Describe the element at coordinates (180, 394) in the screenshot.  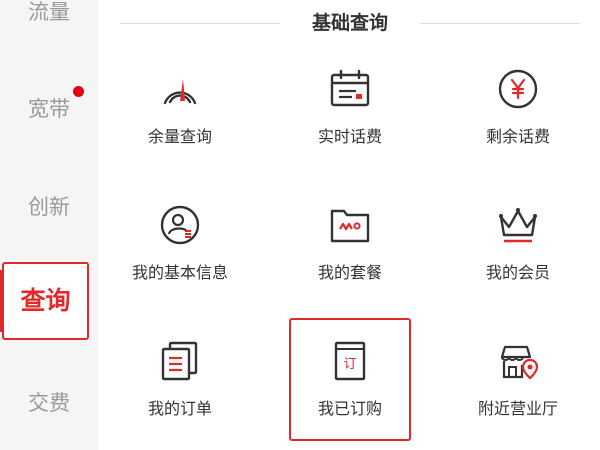
I see `grid-item-my-orders: 我的订单` at that location.